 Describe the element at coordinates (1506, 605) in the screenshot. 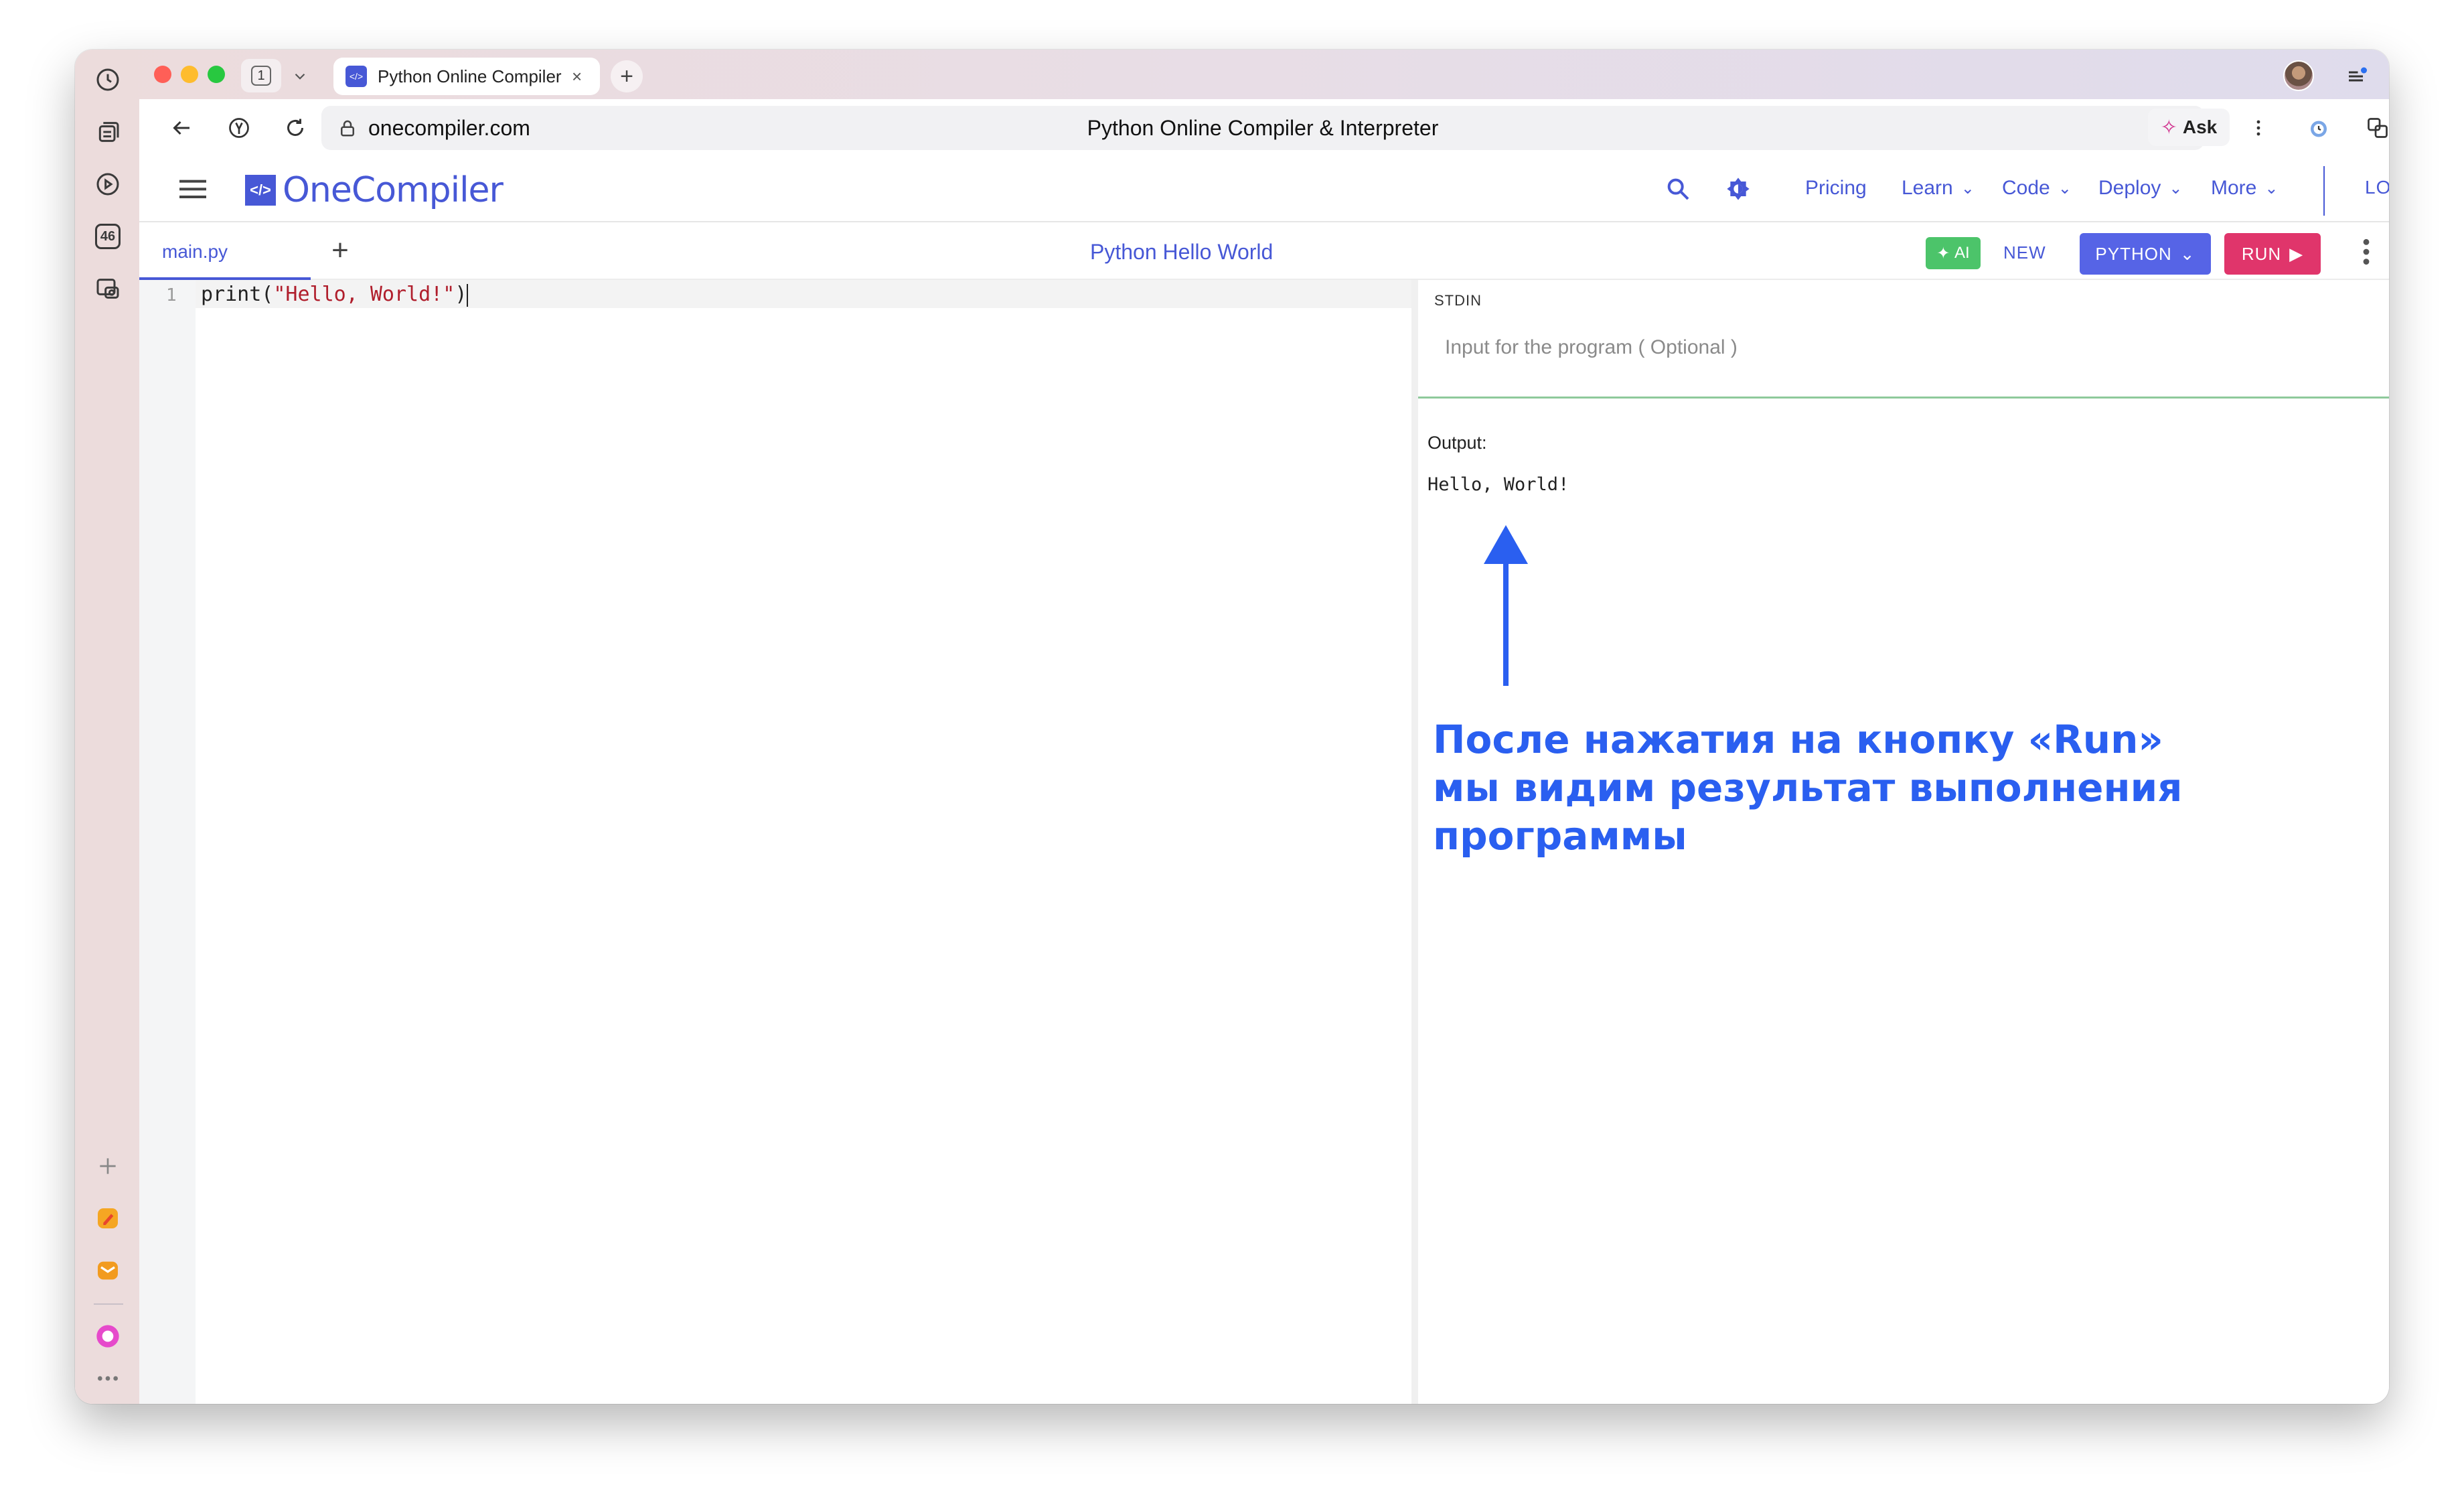

I see `annotation-arrow-up-icon` at that location.